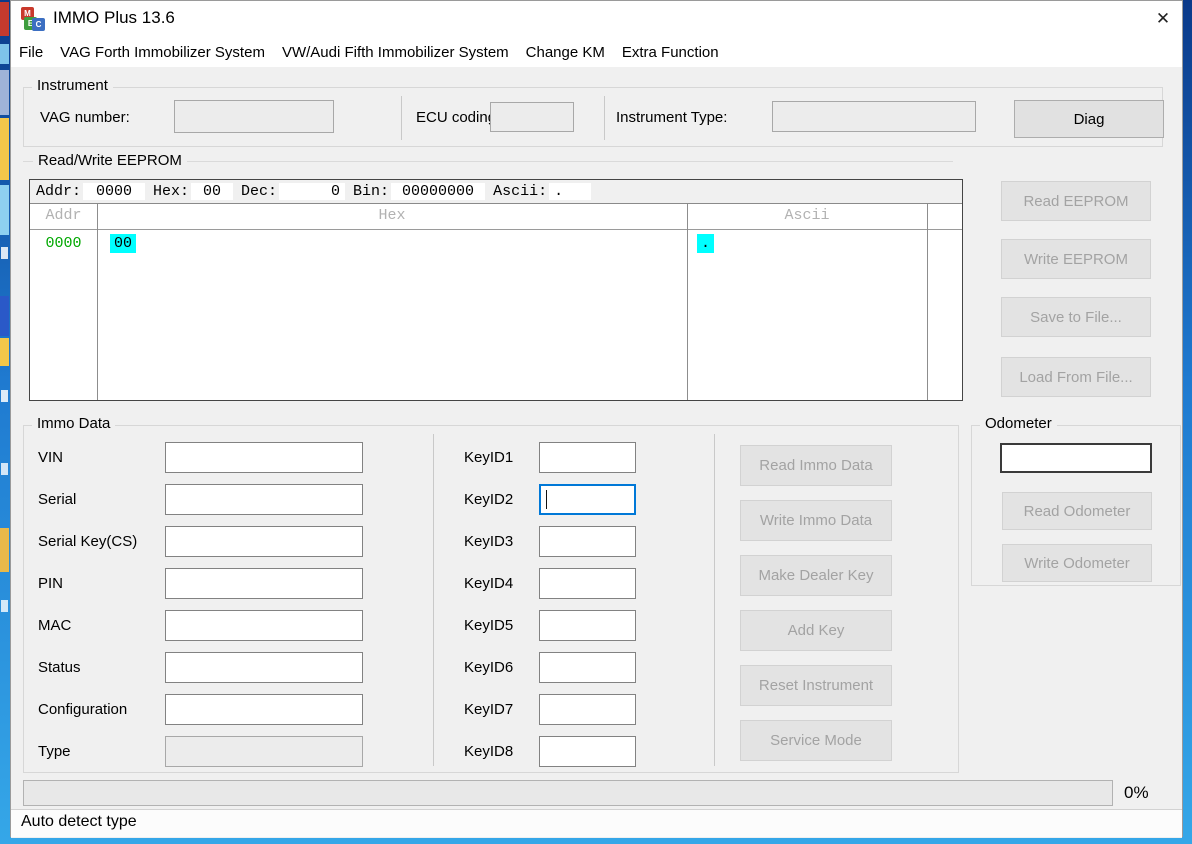 The width and height of the screenshot is (1192, 844). Describe the element at coordinates (489, 751) in the screenshot. I see `keyid8-label: KeyID8` at that location.